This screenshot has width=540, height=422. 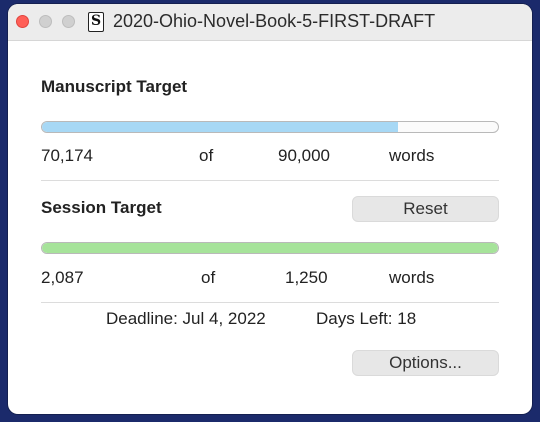 I want to click on window-title: 2020-Ohio-Novel-Book-5-FIRST-DRAFT, so click(x=274, y=21).